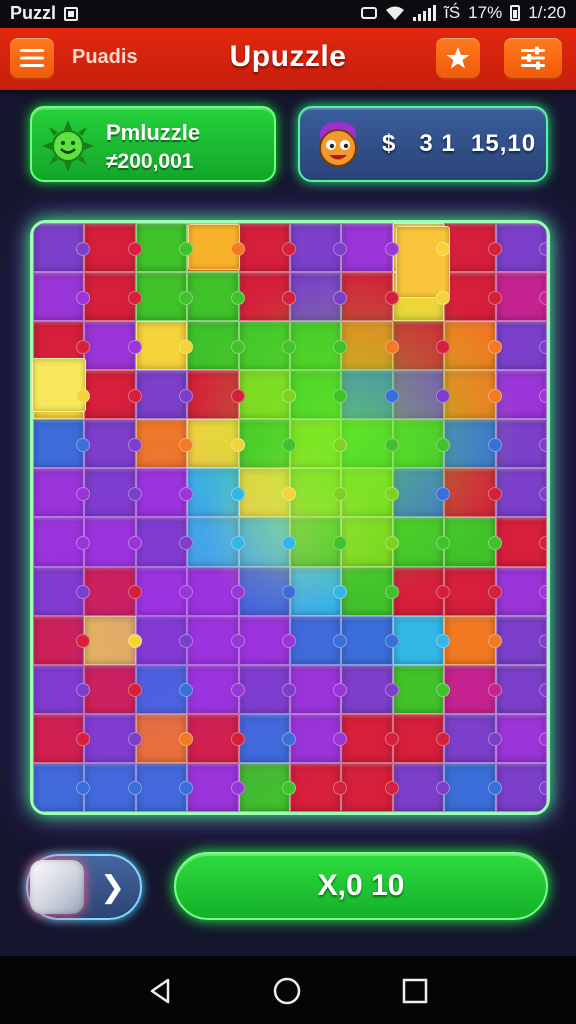 The width and height of the screenshot is (576, 1024). Describe the element at coordinates (161, 991) in the screenshot. I see `back-triangle-icon` at that location.